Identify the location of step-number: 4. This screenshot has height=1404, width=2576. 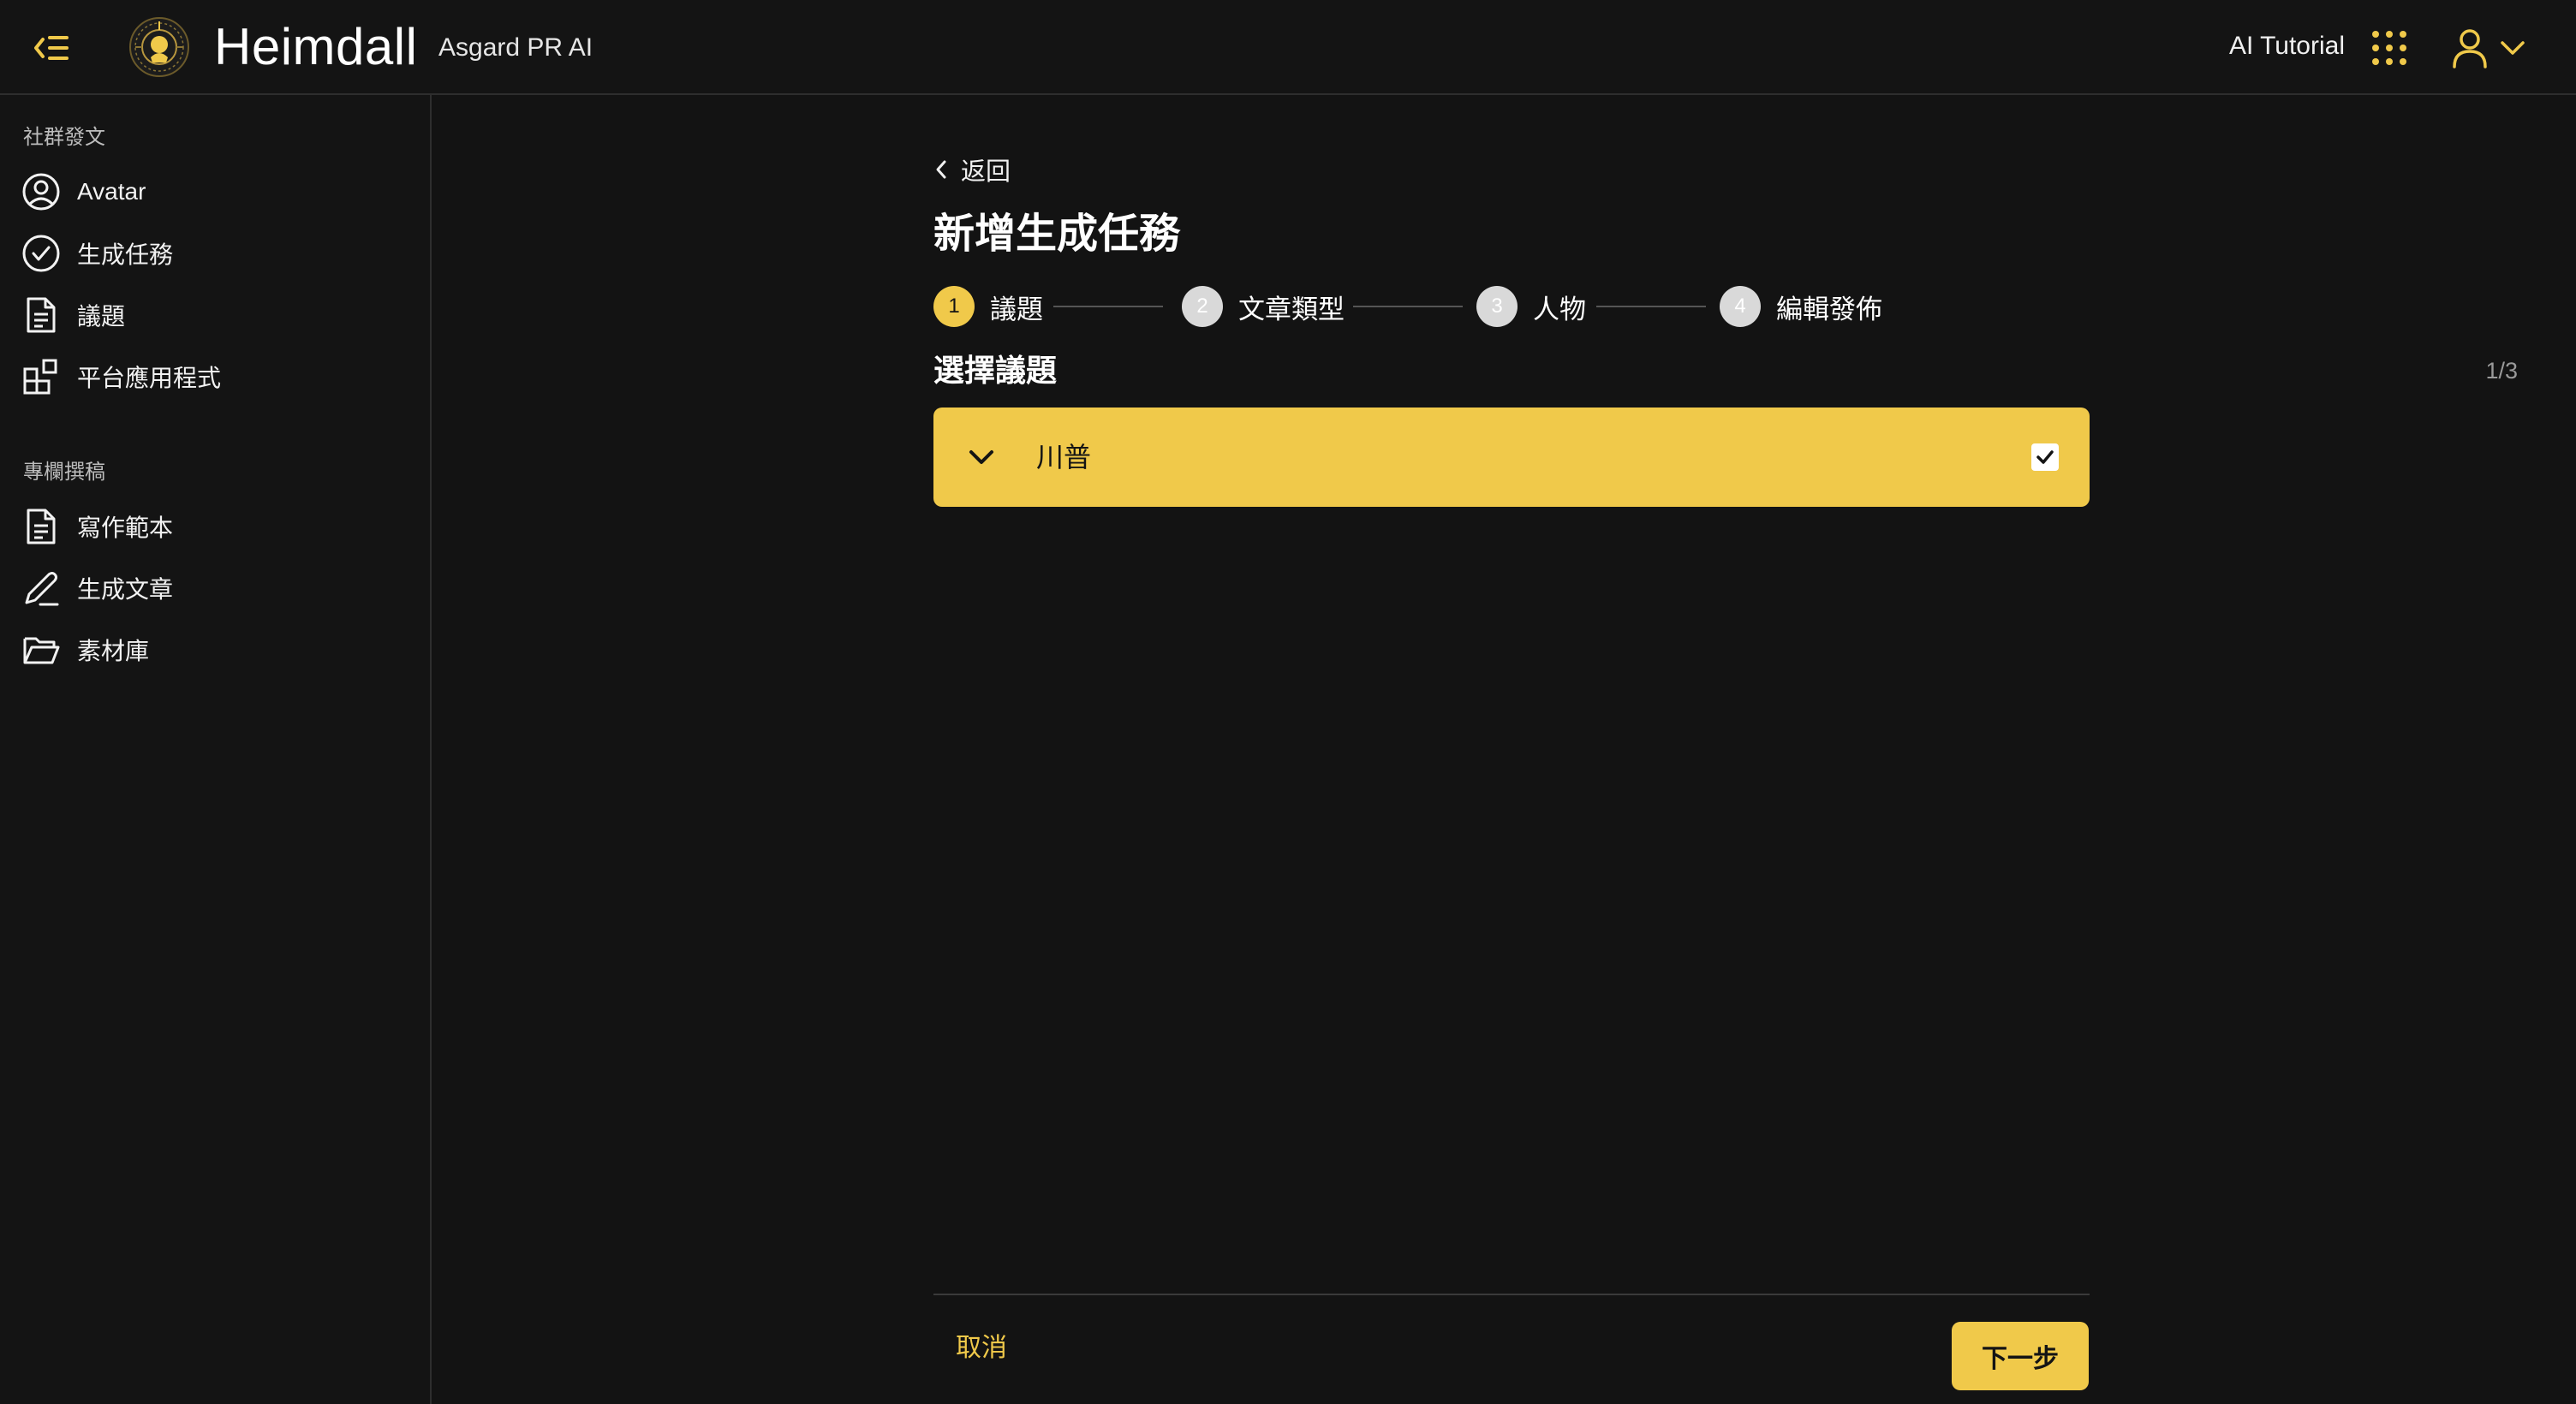
(1740, 306).